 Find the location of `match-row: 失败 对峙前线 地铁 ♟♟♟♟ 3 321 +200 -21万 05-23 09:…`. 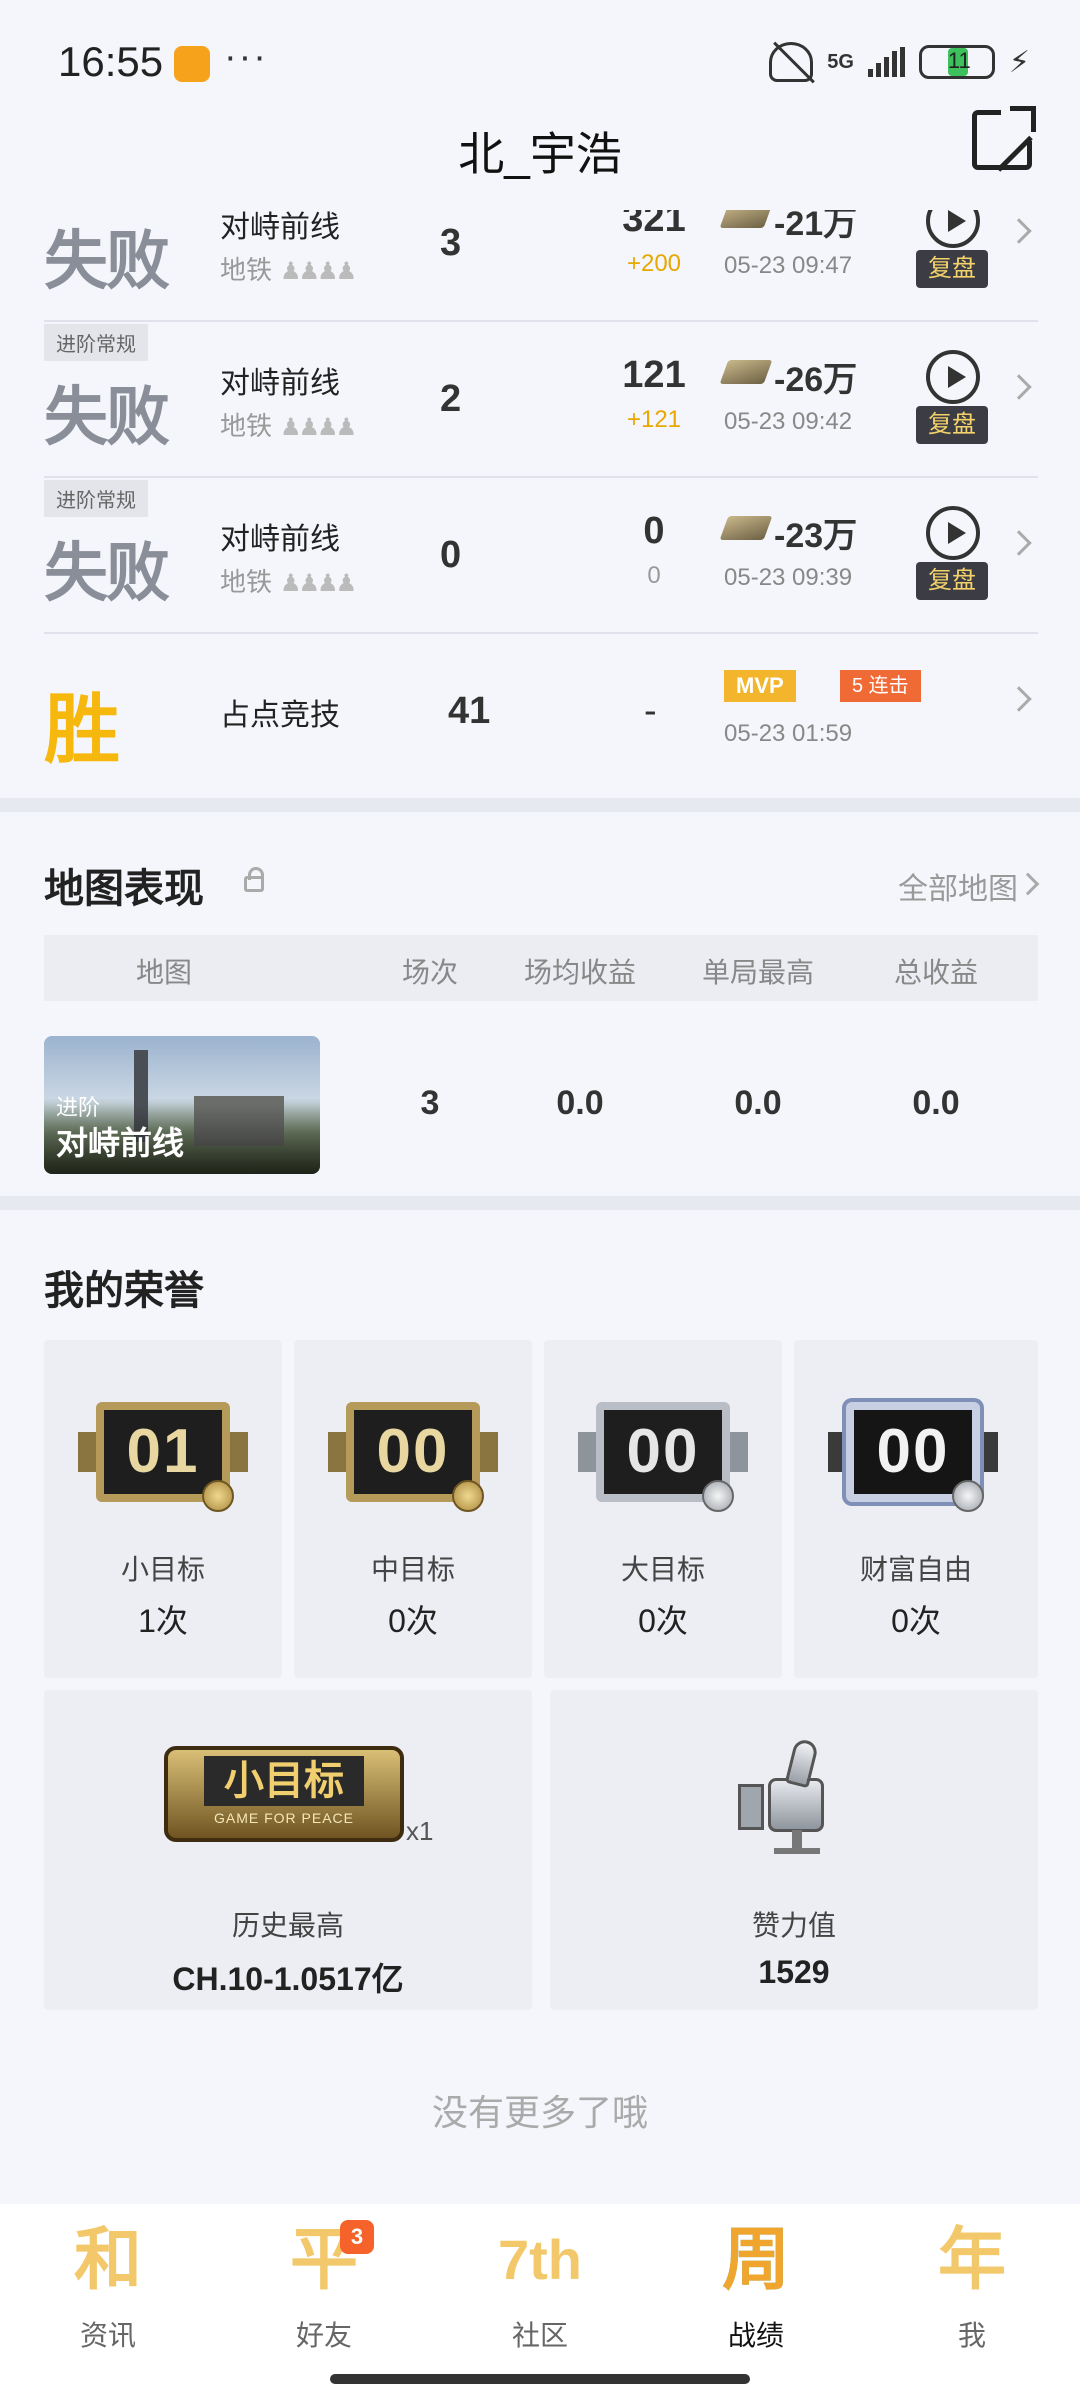

match-row: 失败 对峙前线 地铁 ♟♟♟♟ 3 321 +200 -21万 05-23 09:… is located at coordinates (541, 266).